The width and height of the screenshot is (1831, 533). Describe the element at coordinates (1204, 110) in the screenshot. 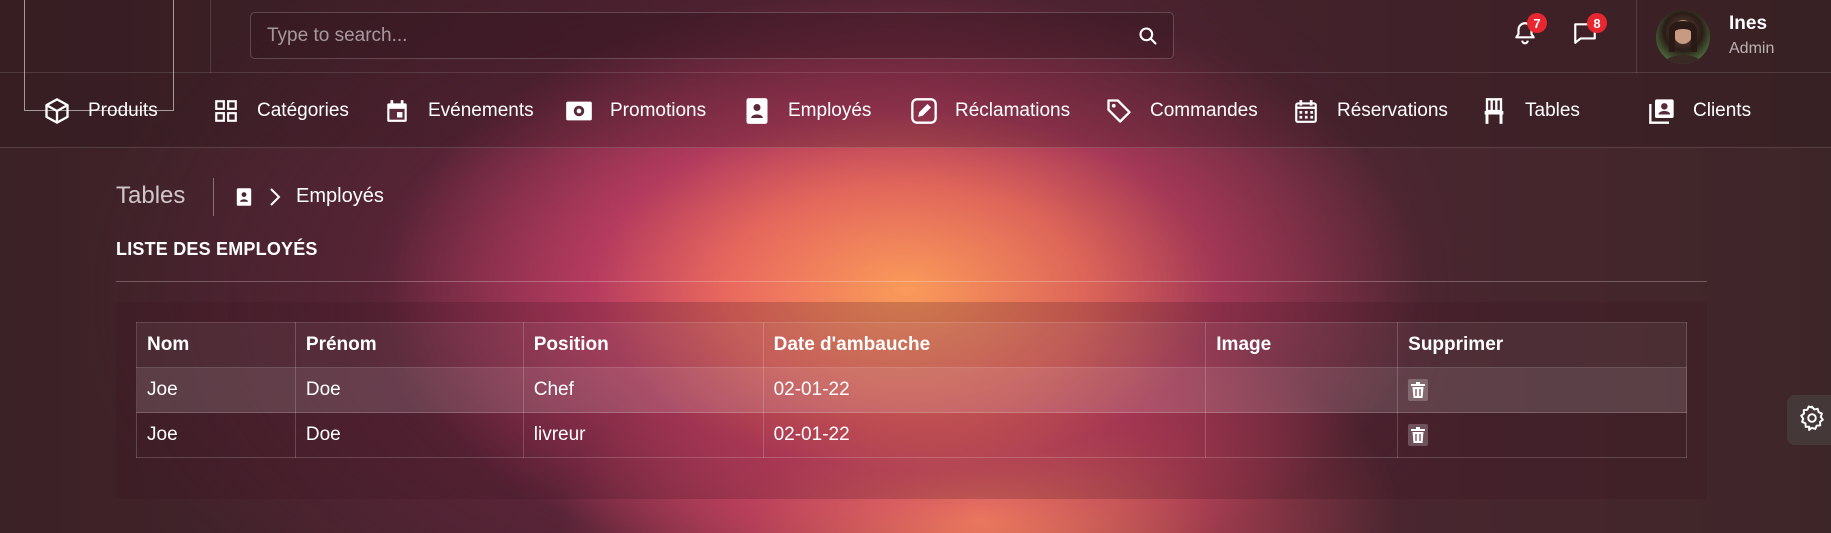

I see `nav-item-label: Commandes` at that location.